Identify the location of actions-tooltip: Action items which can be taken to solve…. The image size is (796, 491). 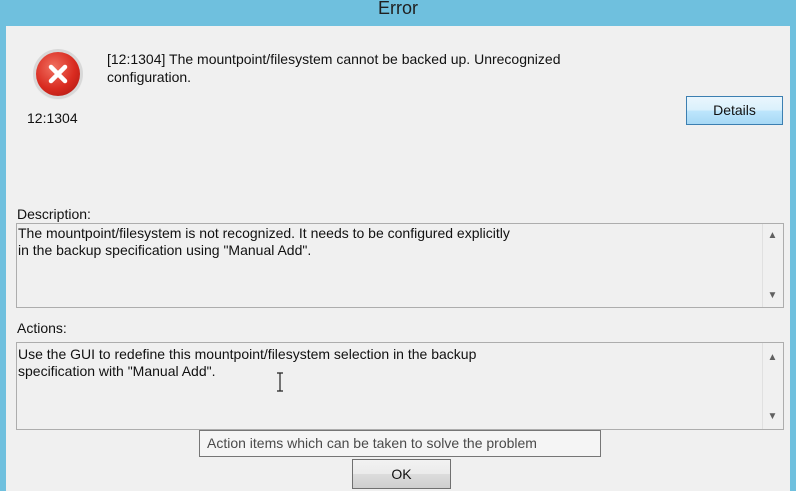
(400, 443).